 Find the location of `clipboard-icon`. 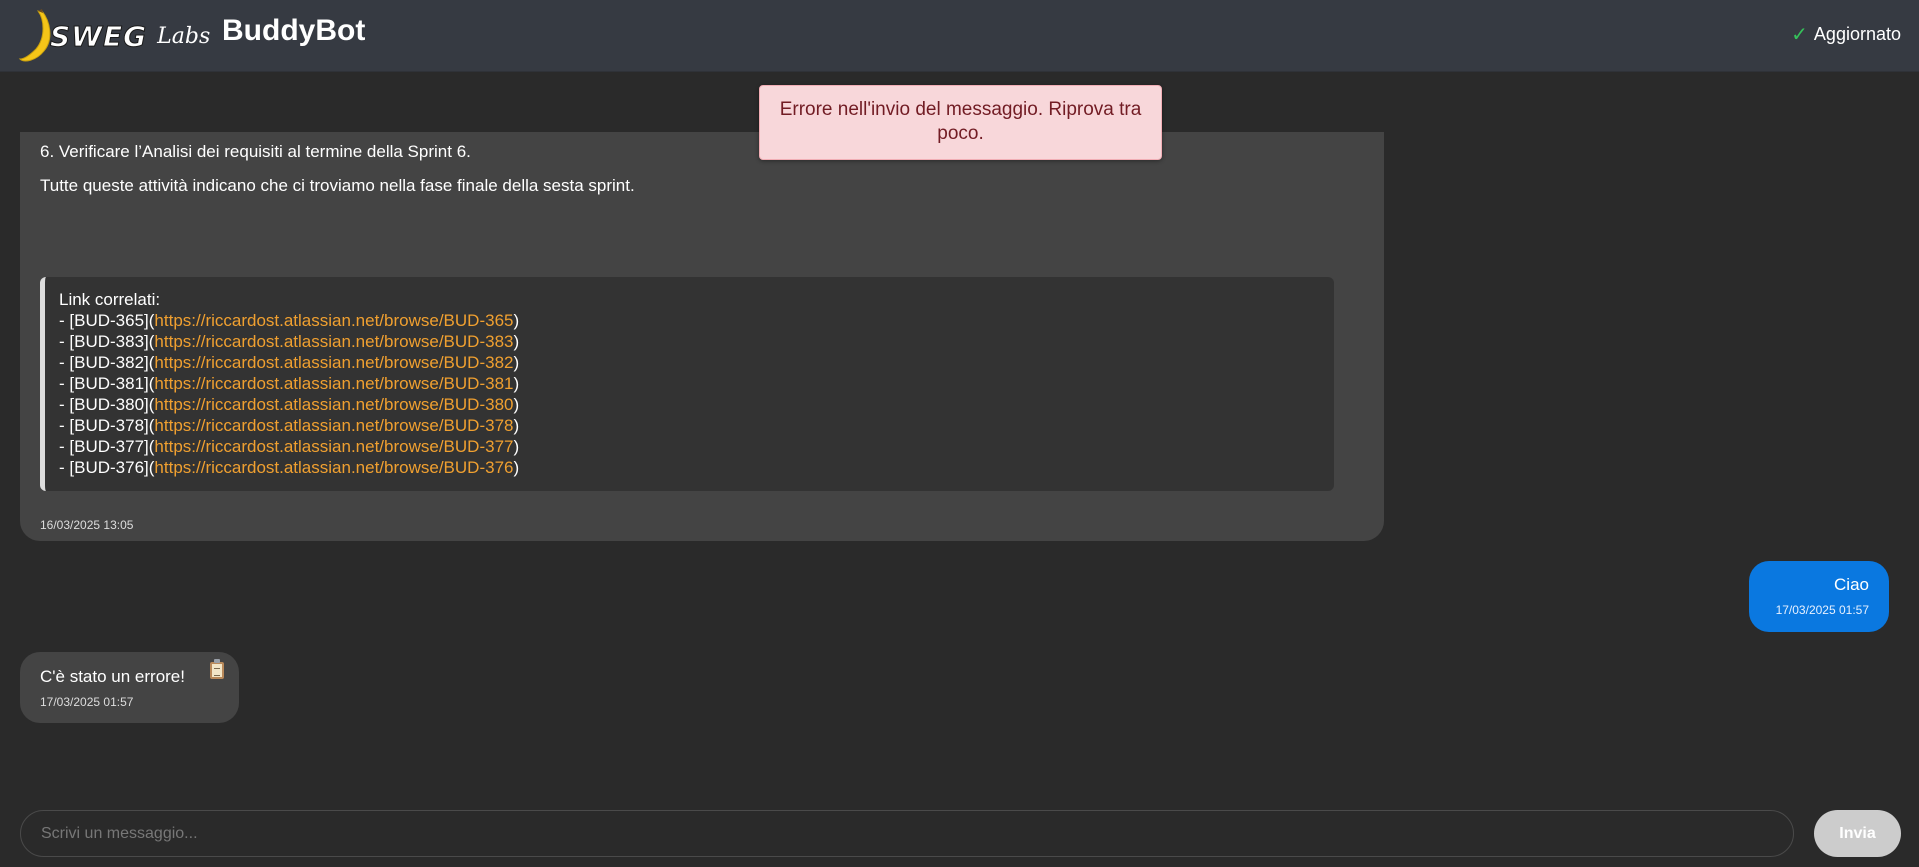

clipboard-icon is located at coordinates (217, 669).